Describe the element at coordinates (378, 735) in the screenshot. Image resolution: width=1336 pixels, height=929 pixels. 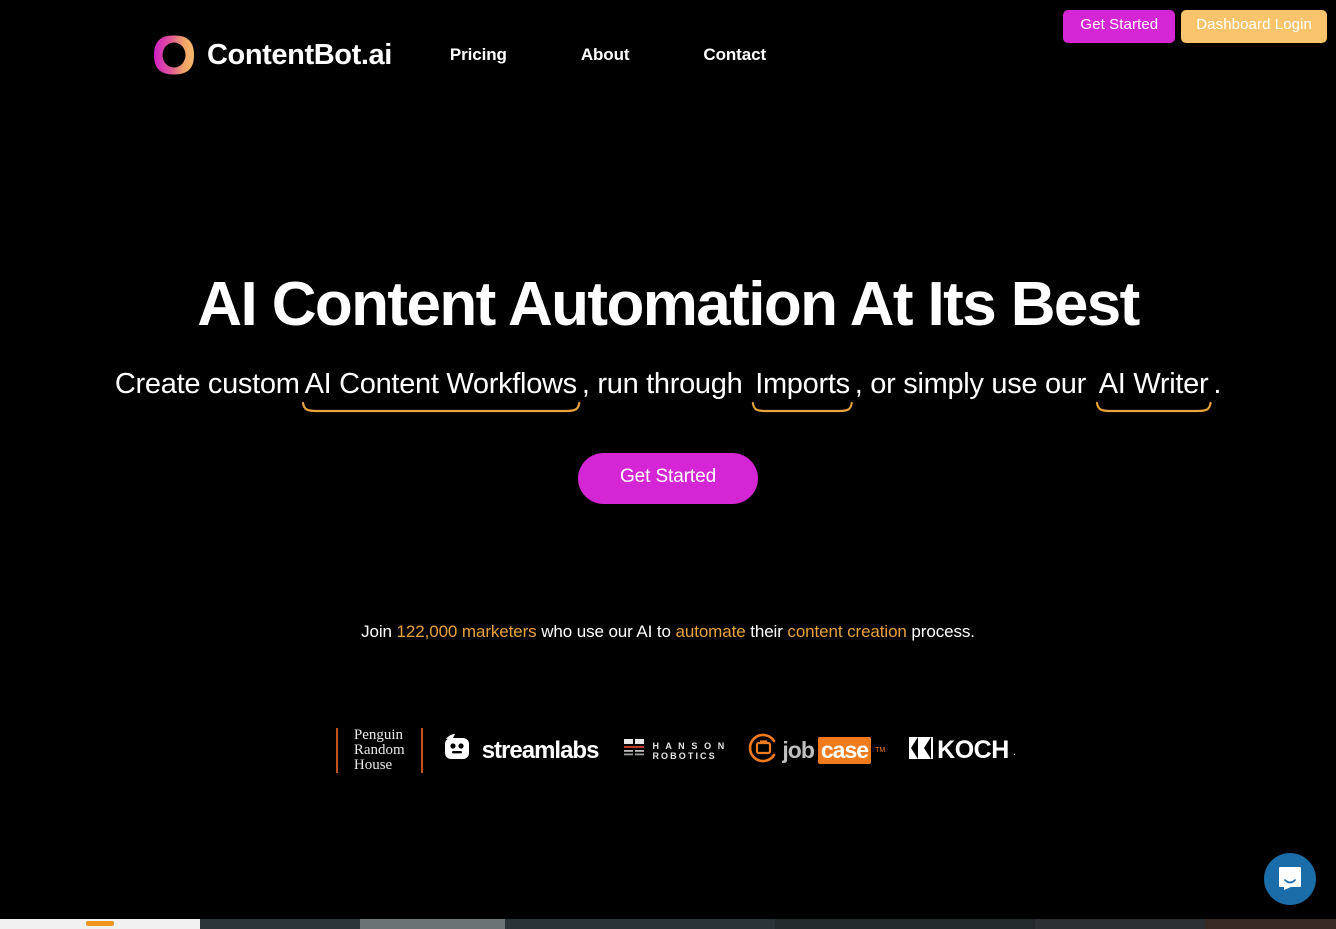
I see `penguin-line-1: Penguin` at that location.